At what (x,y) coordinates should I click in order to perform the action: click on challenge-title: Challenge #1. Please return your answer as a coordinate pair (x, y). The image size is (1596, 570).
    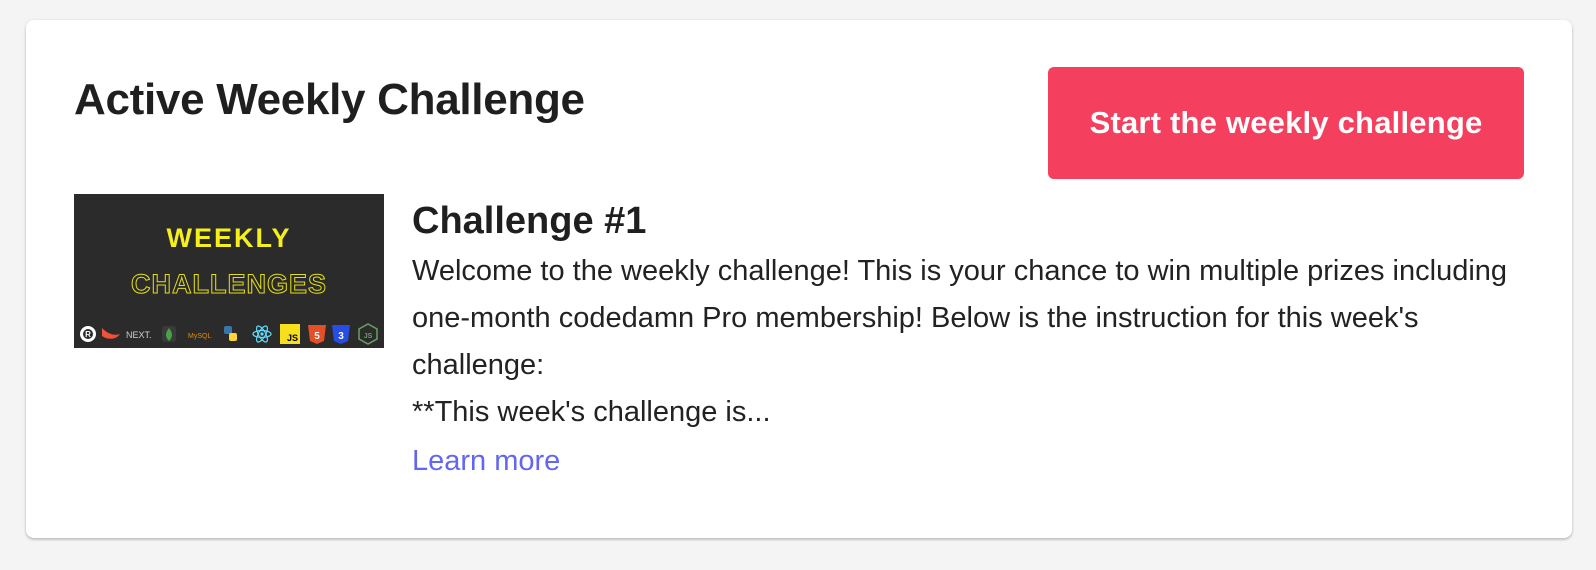
    Looking at the image, I should click on (529, 221).